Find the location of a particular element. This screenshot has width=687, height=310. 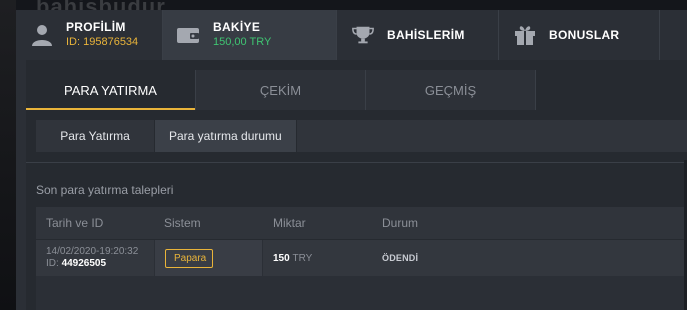

table-header: Tarih ve ID Sistem Miktar Durum is located at coordinates (361, 223).